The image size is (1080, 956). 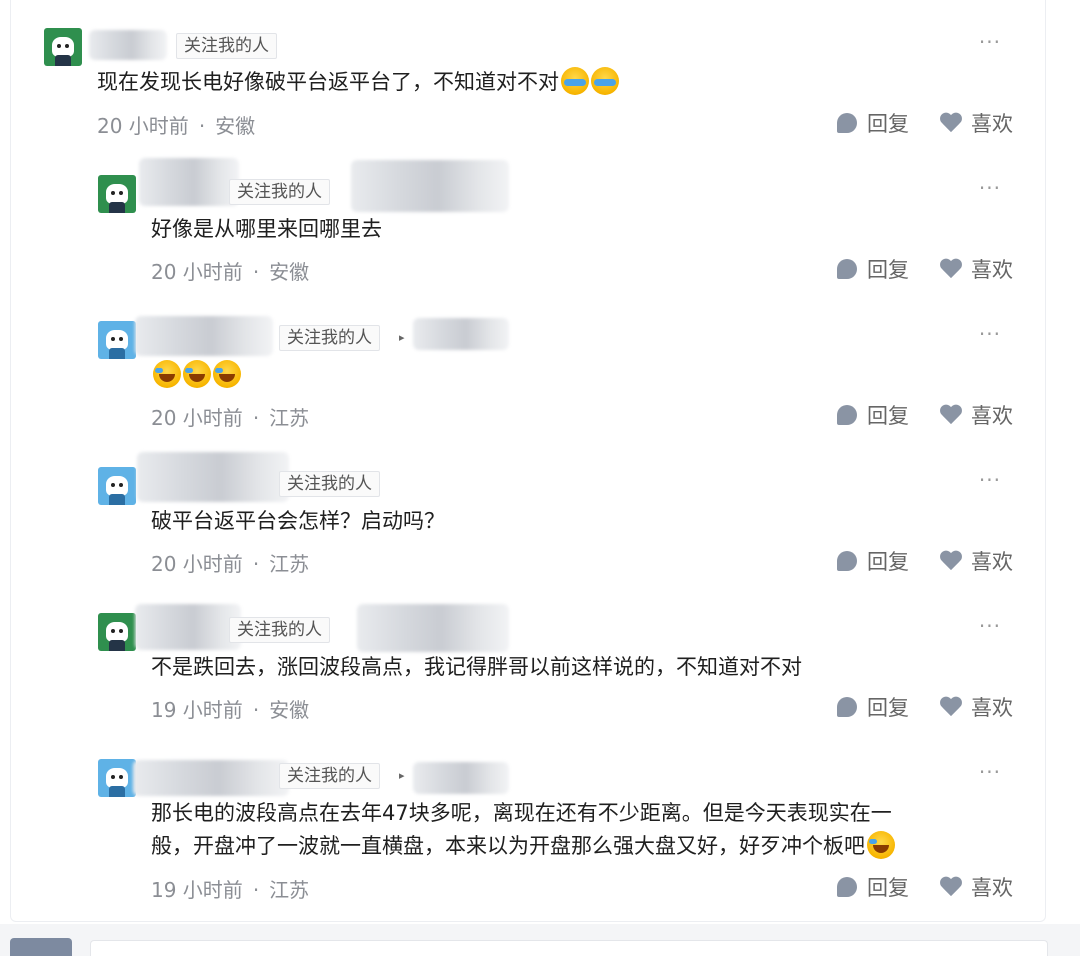 What do you see at coordinates (298, 521) in the screenshot?
I see `comment-text: 破平台返平台会怎样？启动吗？` at bounding box center [298, 521].